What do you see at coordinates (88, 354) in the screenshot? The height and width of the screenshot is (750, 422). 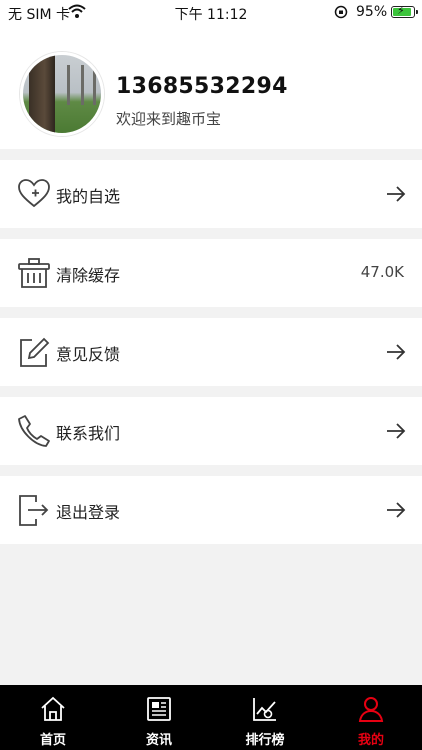 I see `menu-item-label: 意见反馈` at bounding box center [88, 354].